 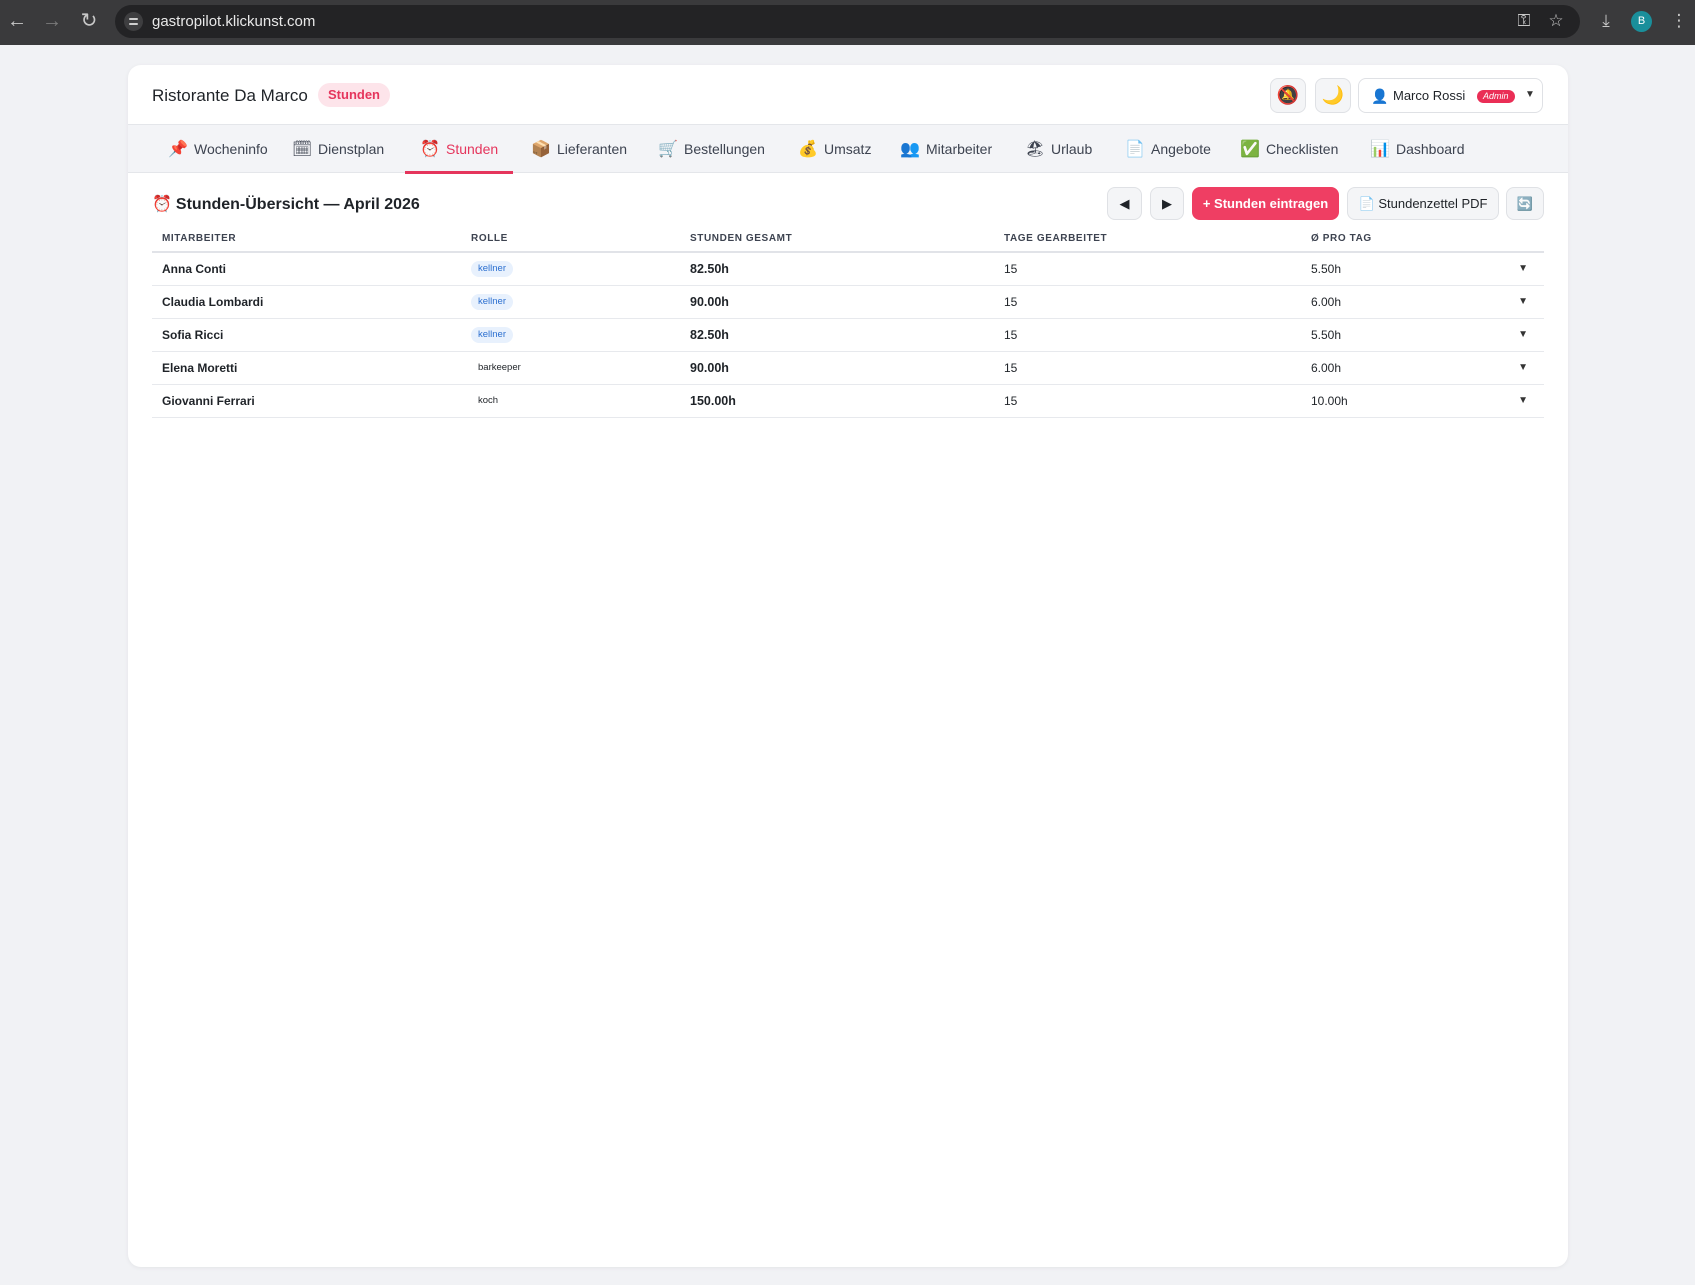 I want to click on tab-label: Mitarbeiter, so click(x=959, y=149).